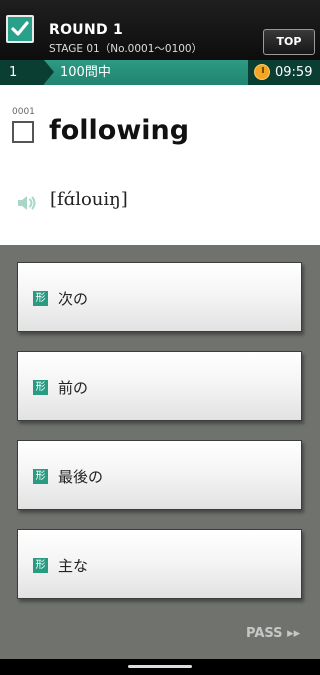 This screenshot has width=320, height=675. Describe the element at coordinates (126, 49) in the screenshot. I see `stage-text: STAGE 01（No.0001〜0100）` at that location.